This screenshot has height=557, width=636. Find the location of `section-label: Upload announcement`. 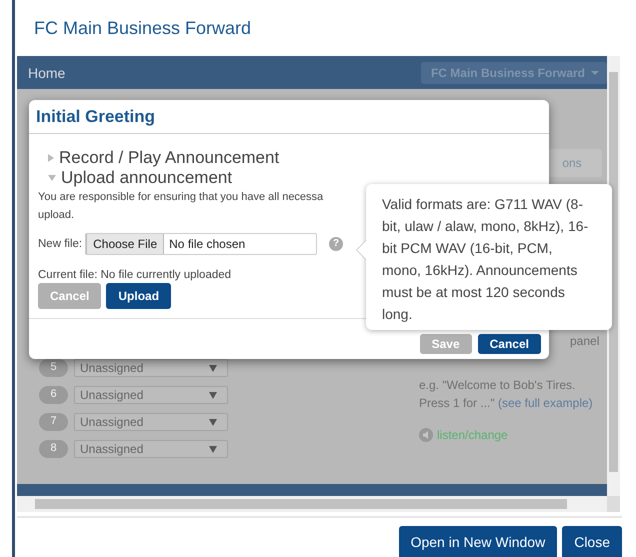

section-label: Upload announcement is located at coordinates (146, 178).